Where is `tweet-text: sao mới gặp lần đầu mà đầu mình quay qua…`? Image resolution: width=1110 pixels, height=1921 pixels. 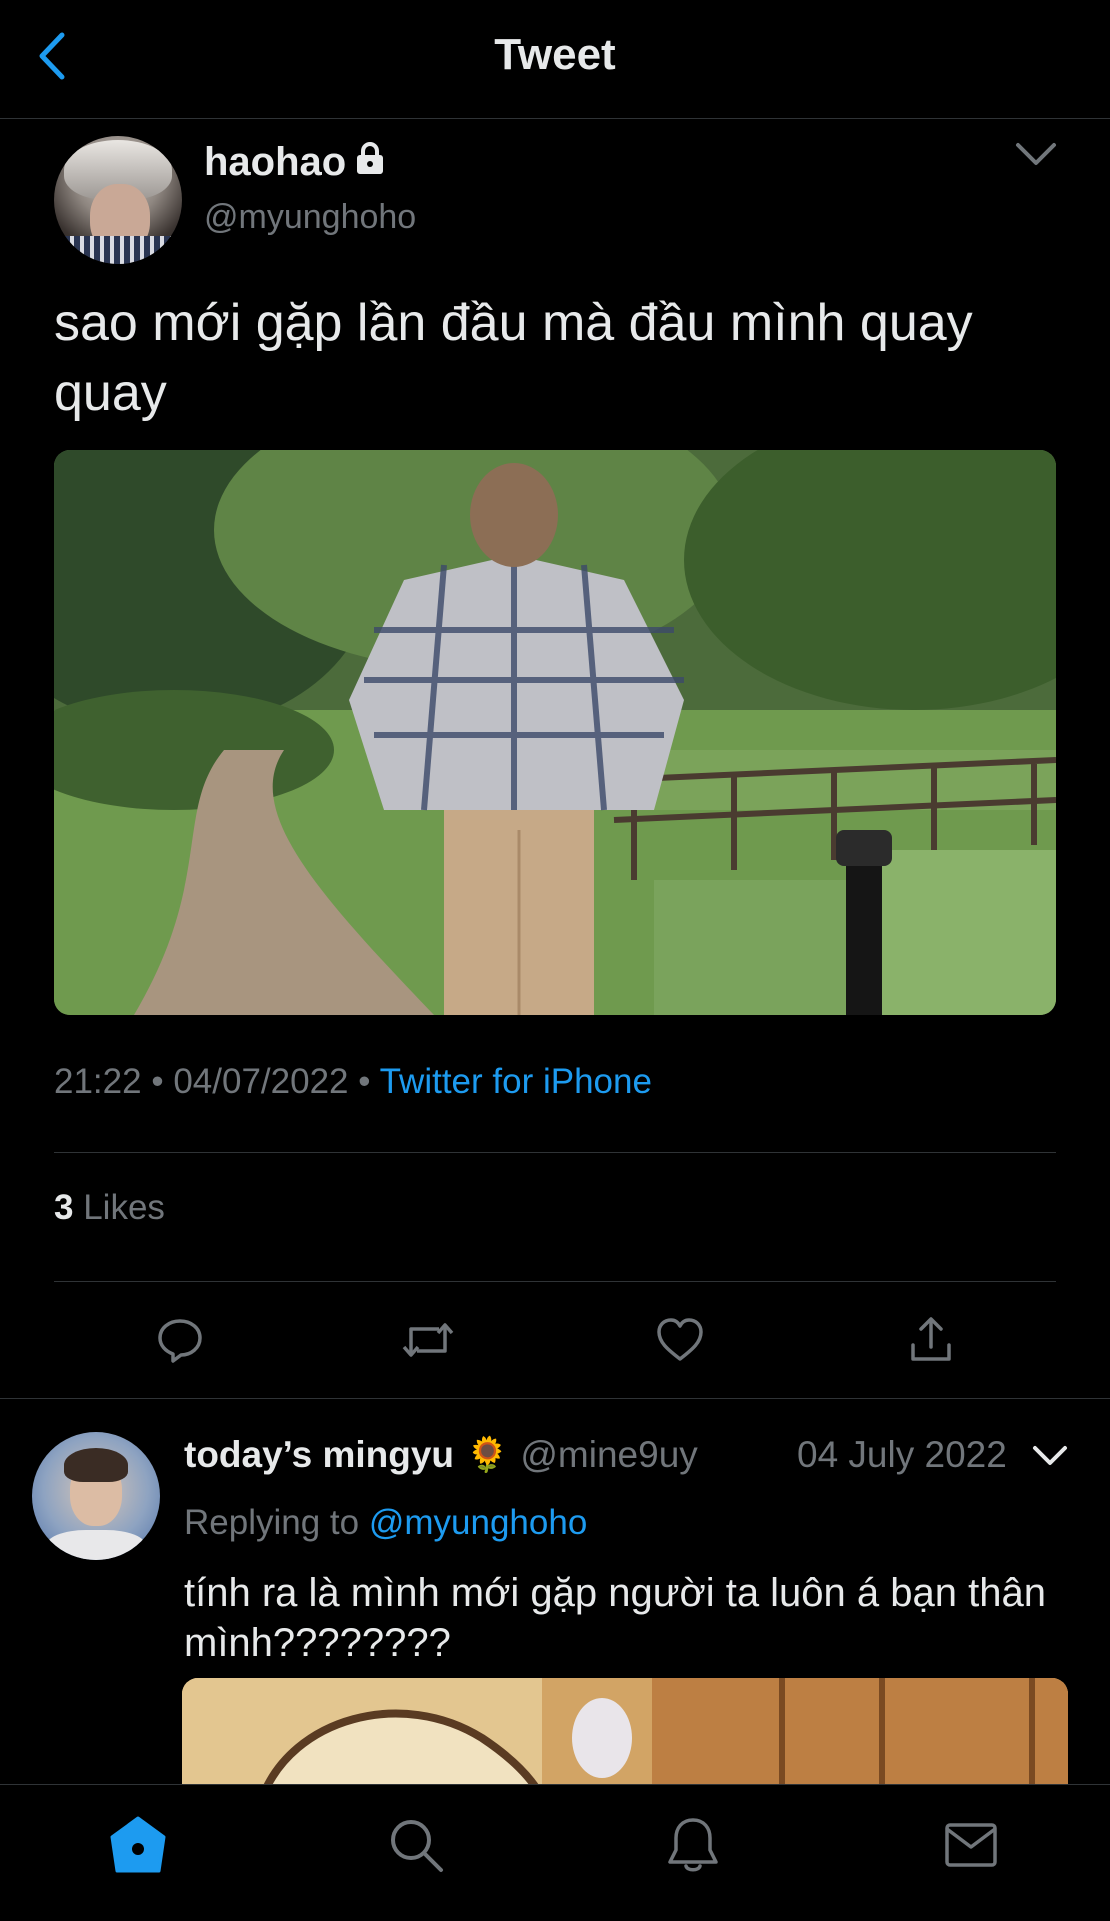 tweet-text: sao mới gặp lần đầu mà đầu mình quay qua… is located at coordinates (513, 358).